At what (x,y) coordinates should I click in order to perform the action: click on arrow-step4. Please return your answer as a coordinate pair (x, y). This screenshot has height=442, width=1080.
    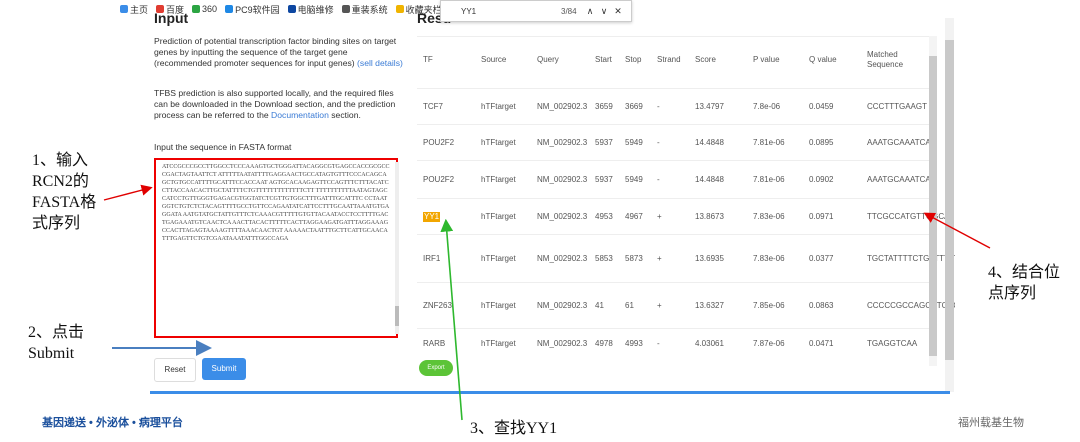
    Looking at the image, I should click on (957, 230).